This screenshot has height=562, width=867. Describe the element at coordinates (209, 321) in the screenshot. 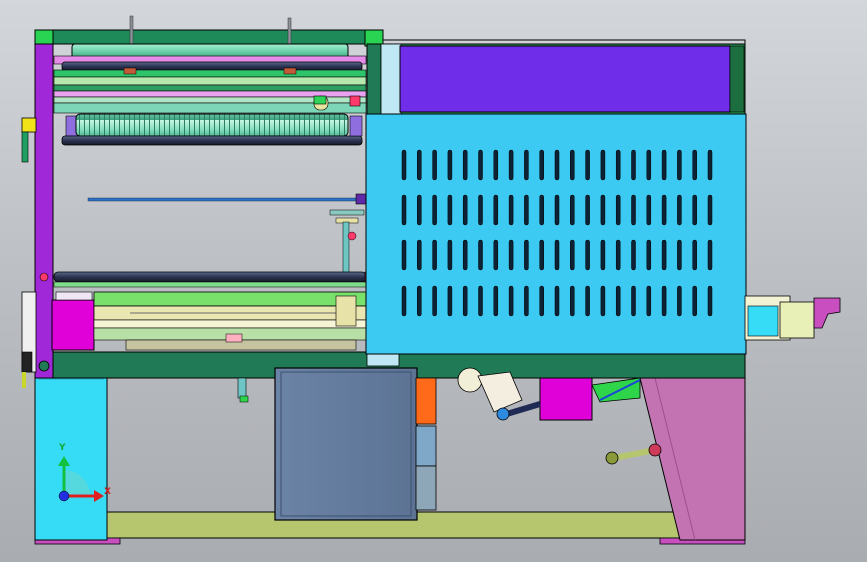

I see `slide-rail-assembly` at that location.